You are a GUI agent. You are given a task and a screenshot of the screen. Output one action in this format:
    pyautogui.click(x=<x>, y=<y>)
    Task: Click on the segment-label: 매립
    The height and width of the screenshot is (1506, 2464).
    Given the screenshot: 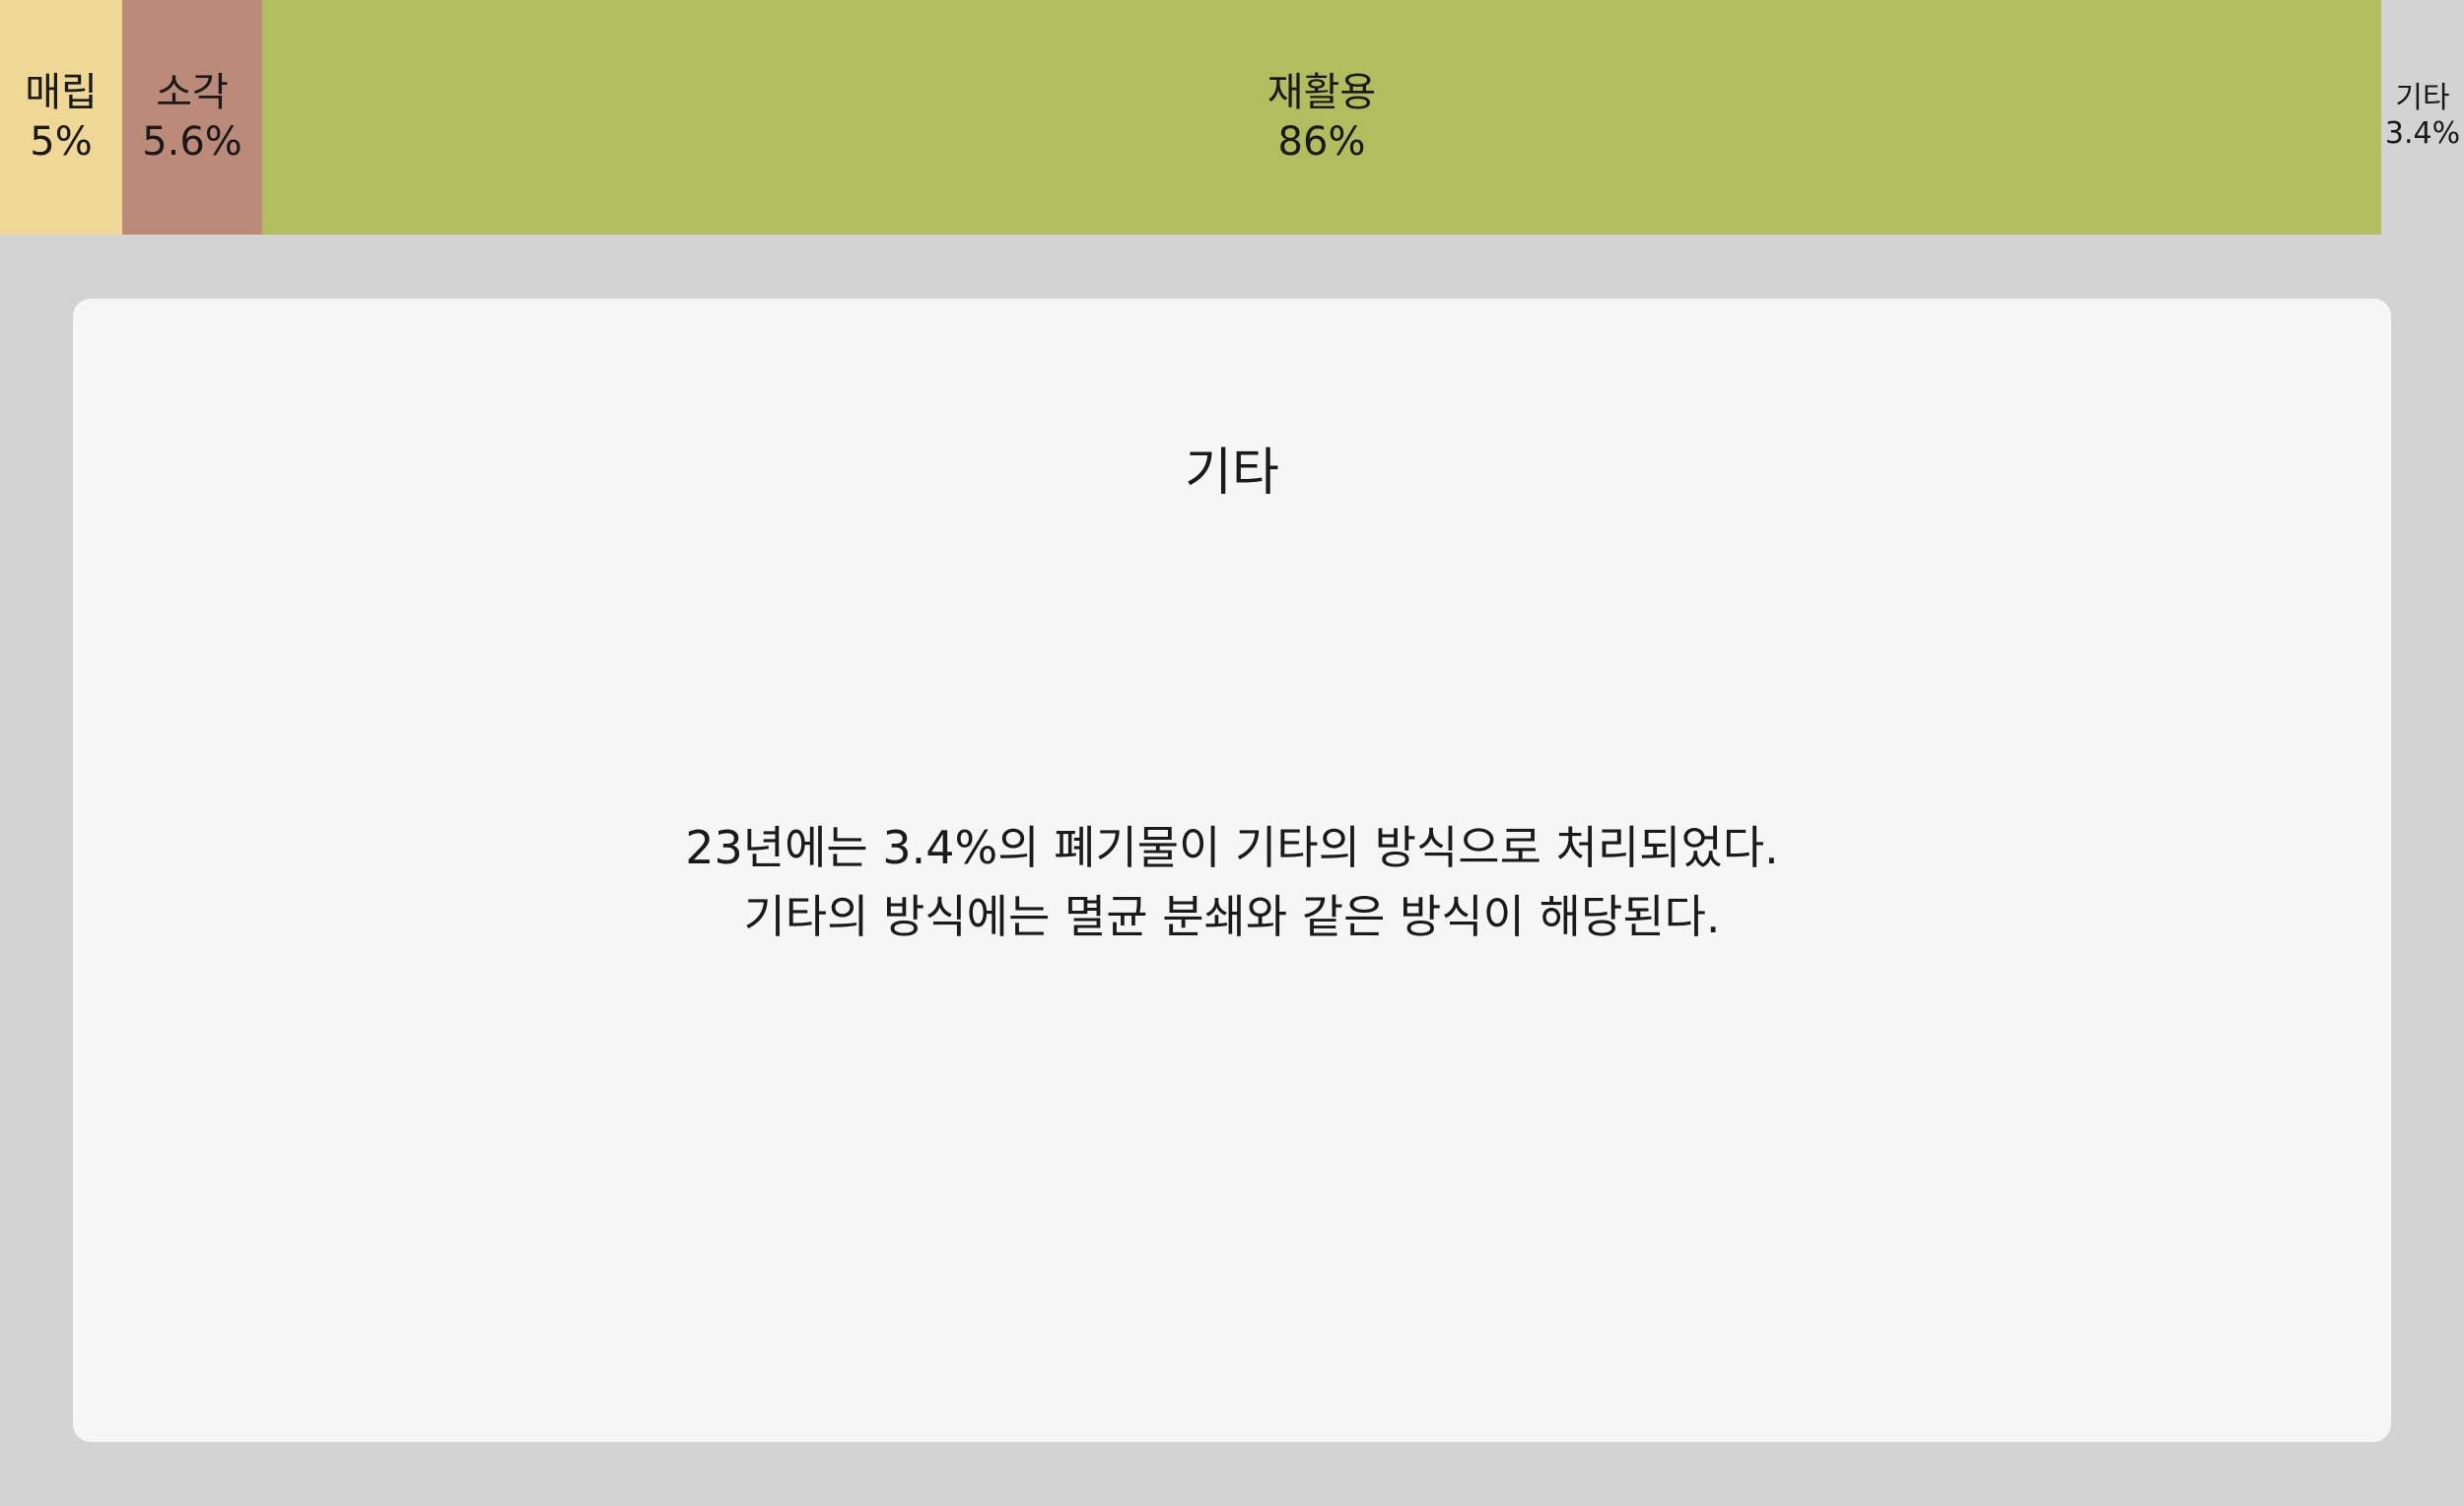 What is the action you would take?
    pyautogui.click(x=61, y=92)
    